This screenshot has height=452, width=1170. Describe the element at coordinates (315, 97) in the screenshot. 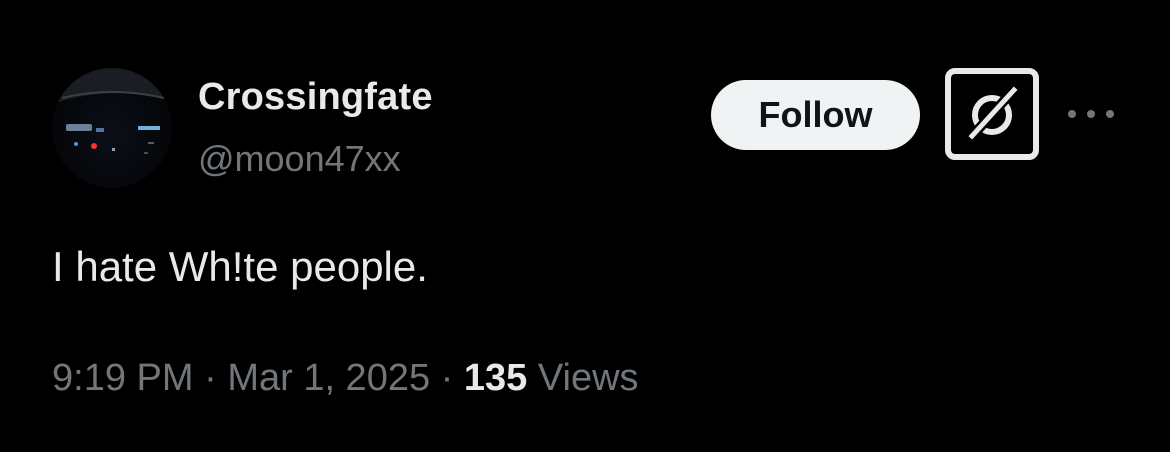

I see `display-name: Crossingfate` at that location.